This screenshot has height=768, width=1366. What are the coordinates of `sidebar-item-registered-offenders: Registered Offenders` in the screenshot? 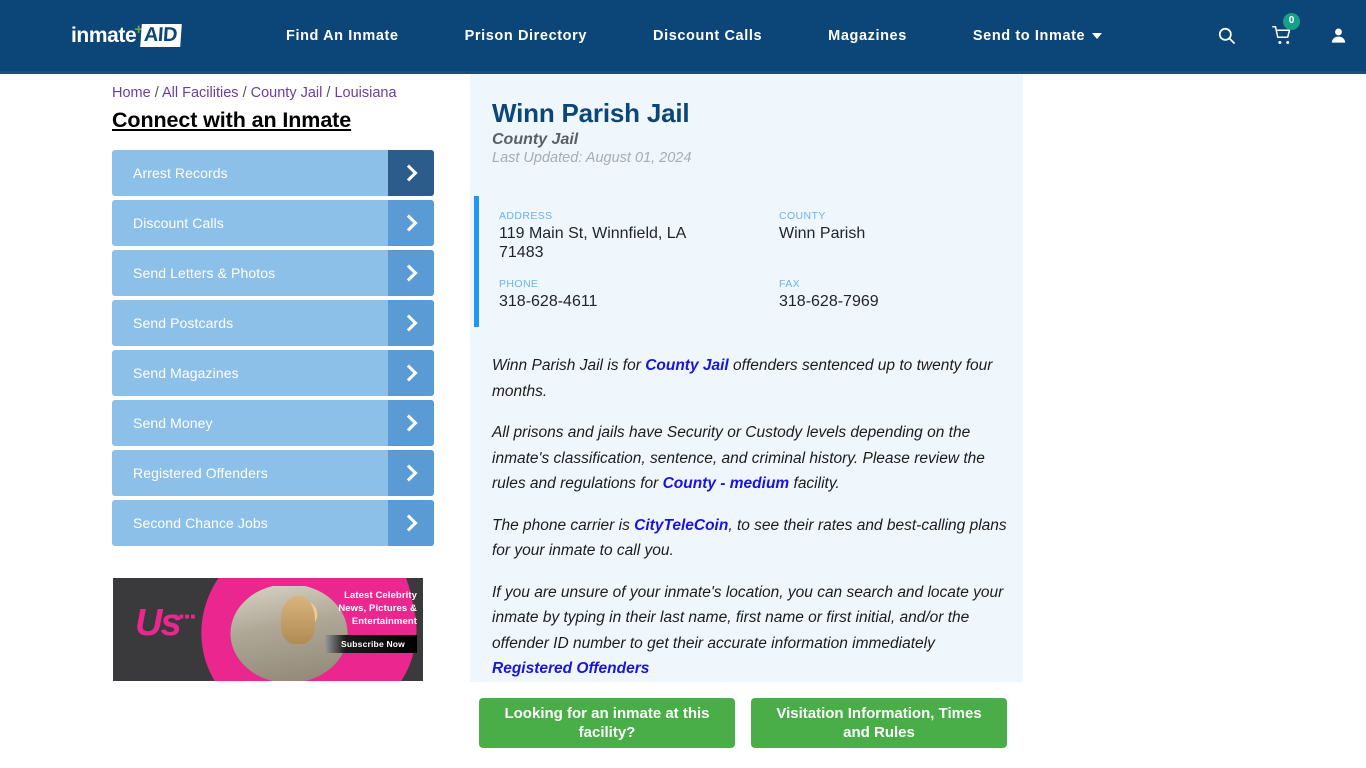 It's located at (273, 473).